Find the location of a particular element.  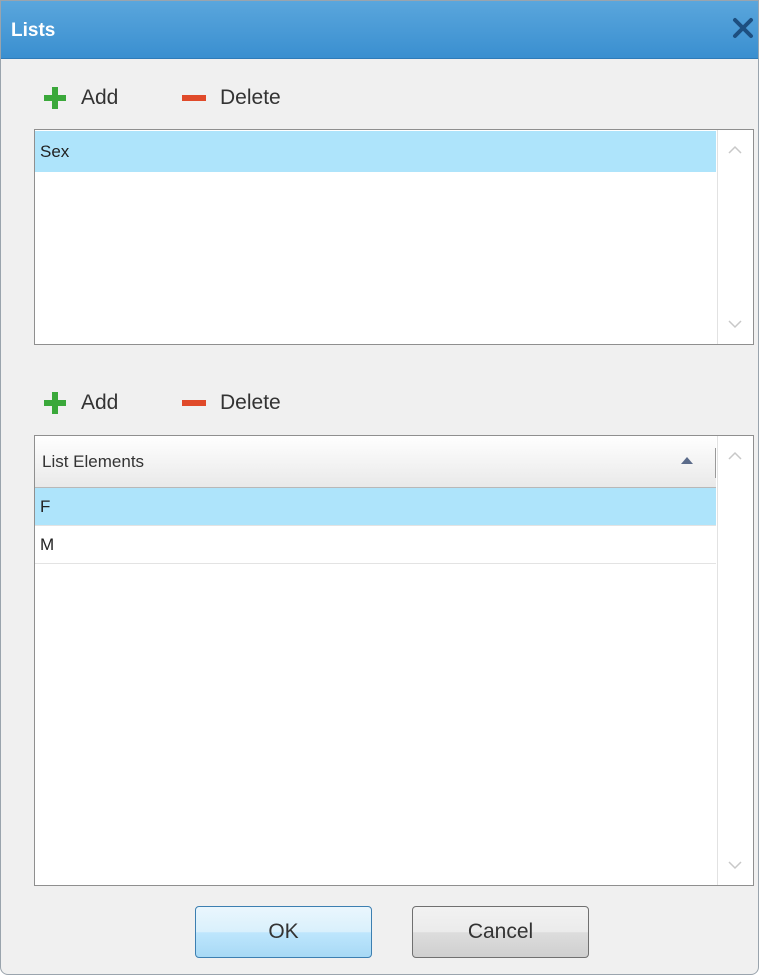

elements-add-label: Add is located at coordinates (100, 402).